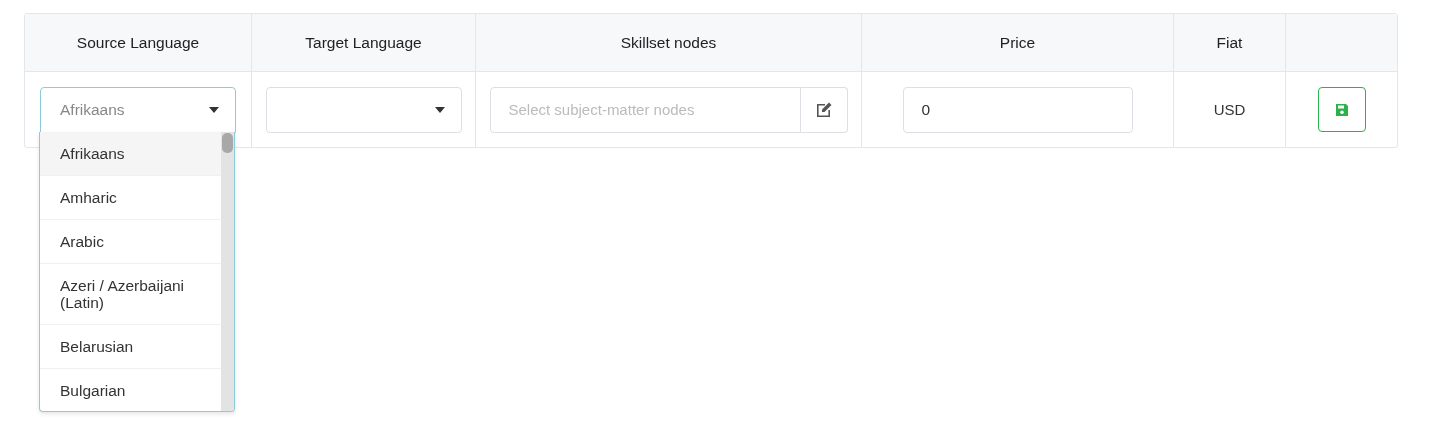 The height and width of the screenshot is (440, 1444). I want to click on column-header: Target Language, so click(363, 42).